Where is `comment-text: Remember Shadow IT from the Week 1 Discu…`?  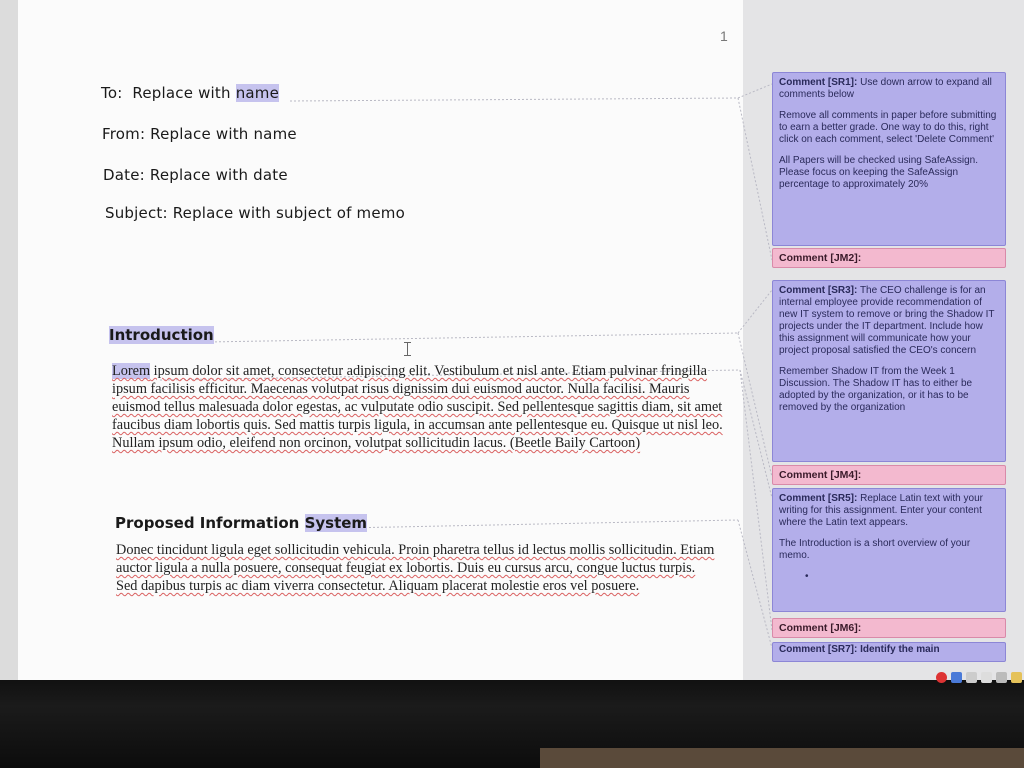
comment-text: Remember Shadow IT from the Week 1 Discu… is located at coordinates (876, 389).